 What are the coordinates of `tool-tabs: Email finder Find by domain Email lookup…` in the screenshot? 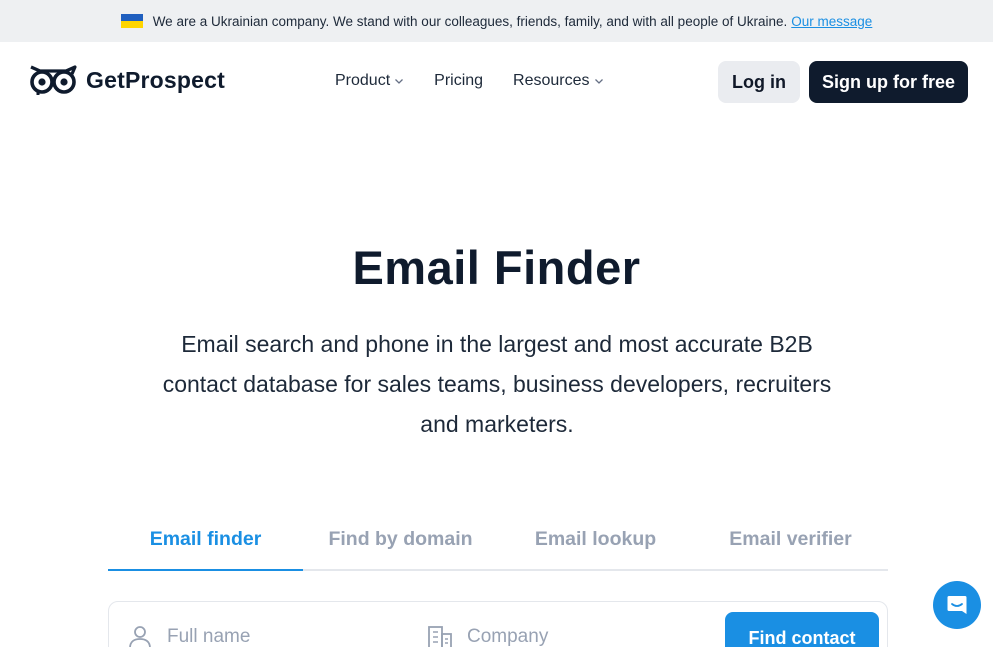 It's located at (498, 544).